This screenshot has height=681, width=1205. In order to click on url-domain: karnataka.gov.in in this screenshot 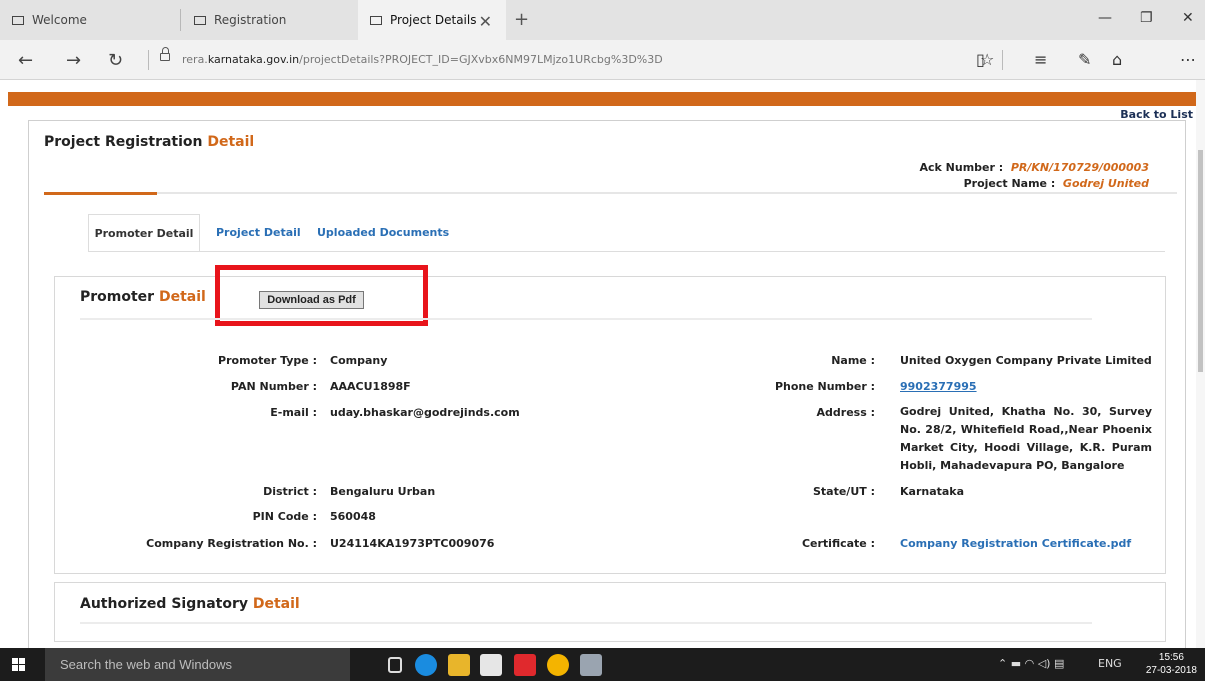, I will do `click(253, 59)`.